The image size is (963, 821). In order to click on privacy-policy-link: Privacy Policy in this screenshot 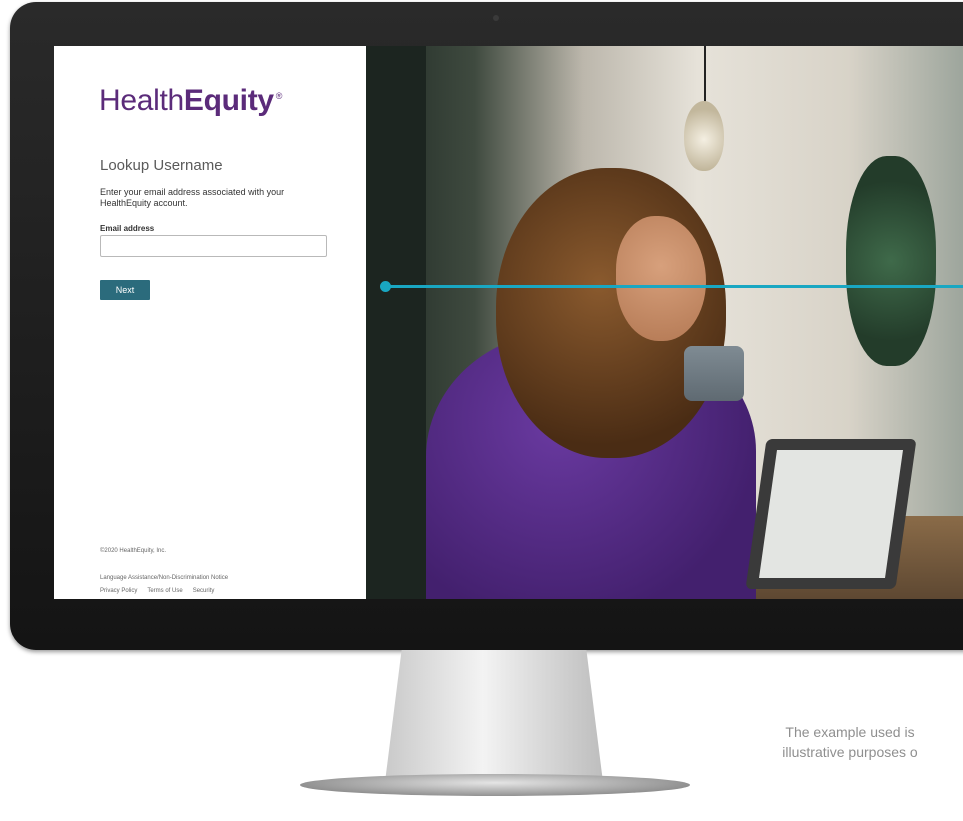, I will do `click(118, 591)`.